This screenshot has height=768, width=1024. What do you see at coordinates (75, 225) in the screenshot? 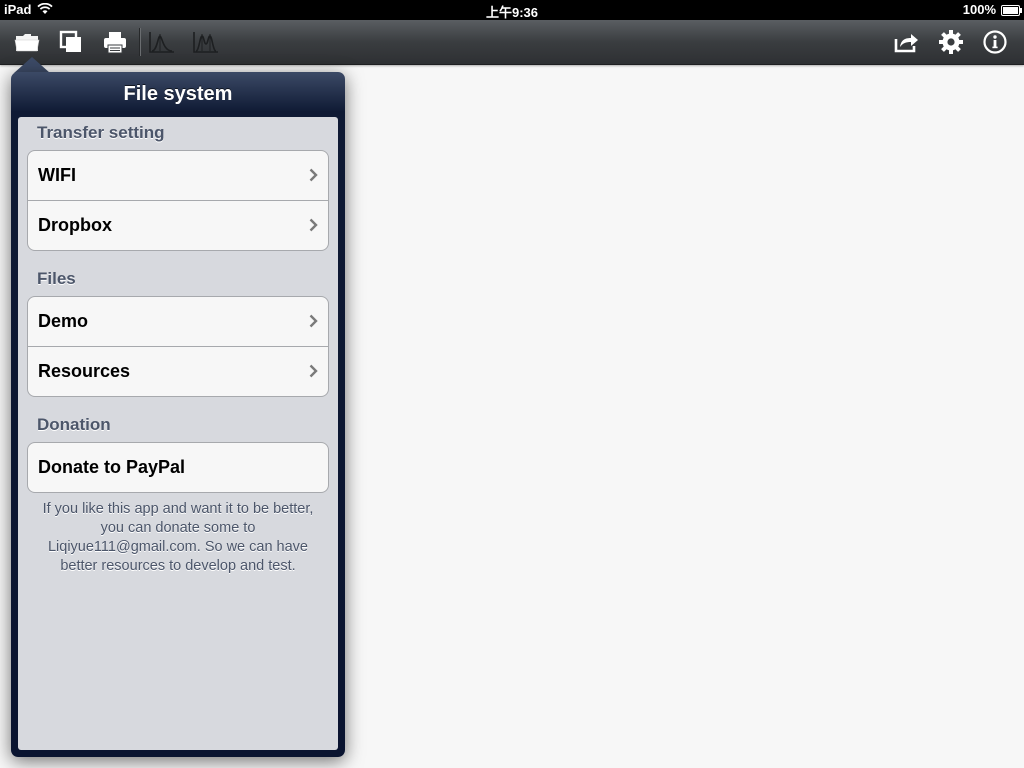
I see `list-item-label: Dropbox` at bounding box center [75, 225].